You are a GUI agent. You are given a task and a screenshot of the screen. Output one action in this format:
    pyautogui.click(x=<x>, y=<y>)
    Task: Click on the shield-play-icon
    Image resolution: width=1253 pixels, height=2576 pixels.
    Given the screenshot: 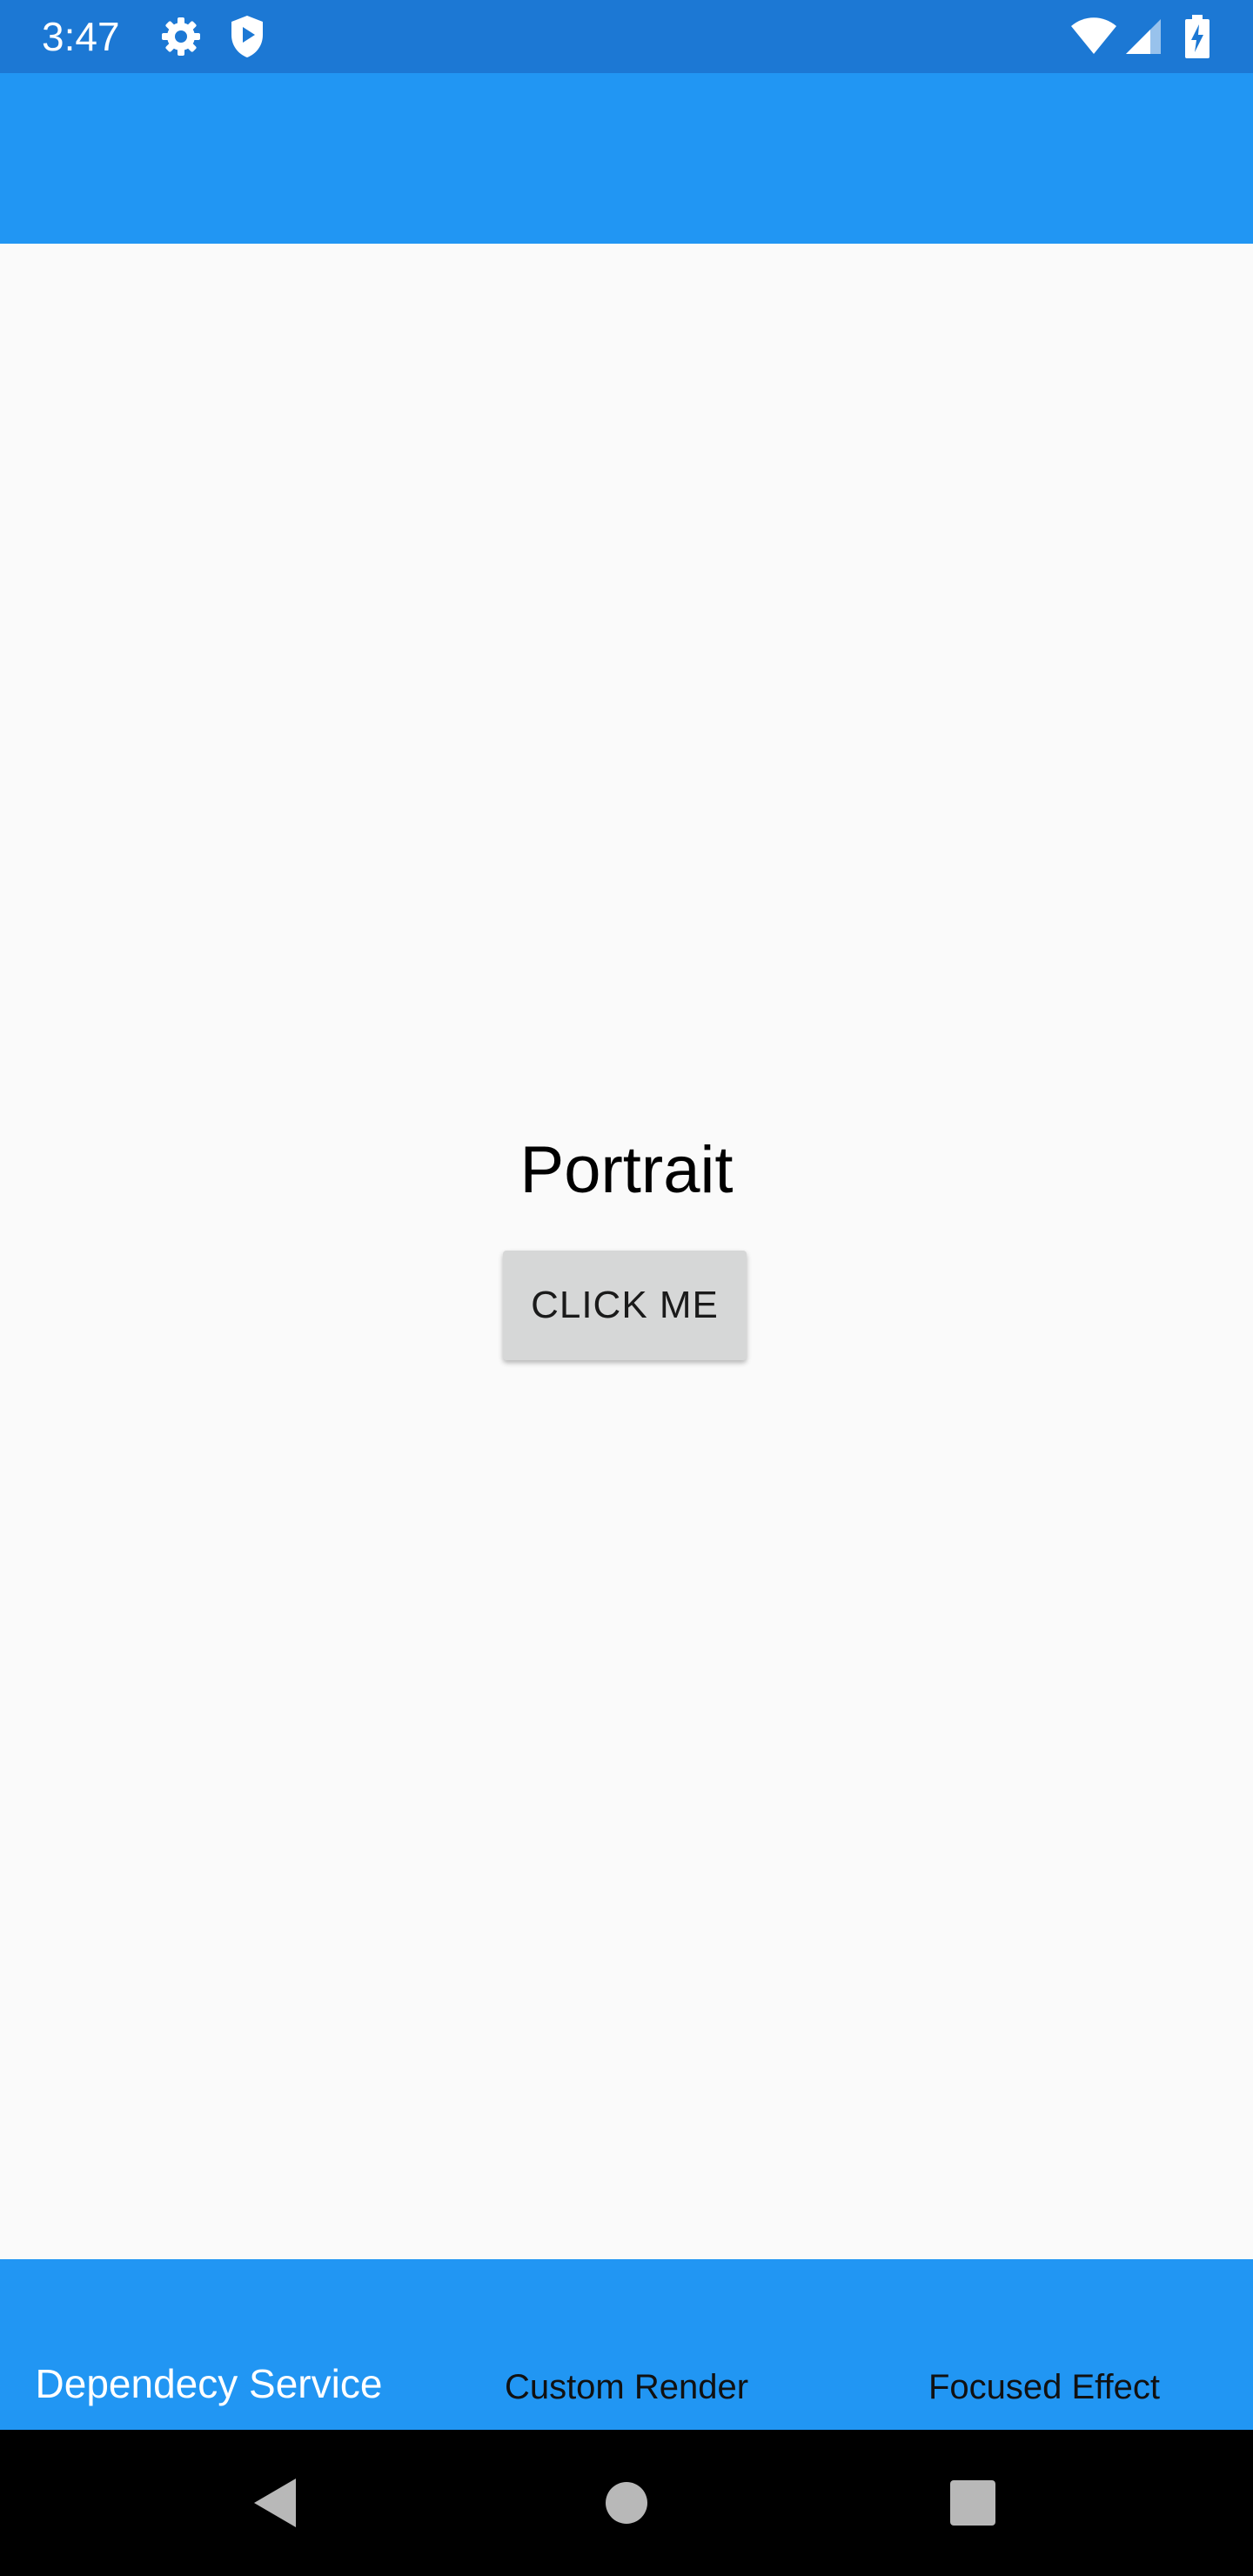 What is the action you would take?
    pyautogui.click(x=247, y=37)
    